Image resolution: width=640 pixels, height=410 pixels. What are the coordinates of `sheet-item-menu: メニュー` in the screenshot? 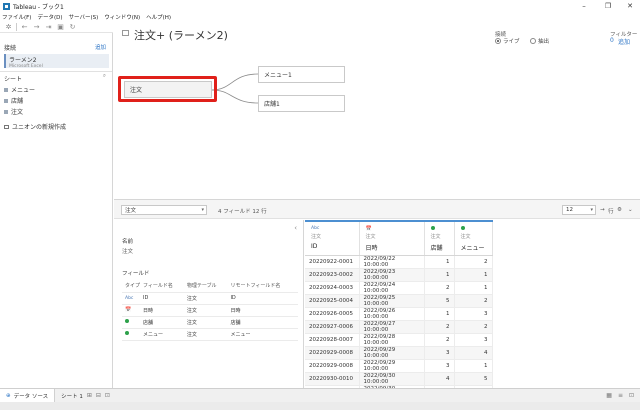 It's located at (19, 89).